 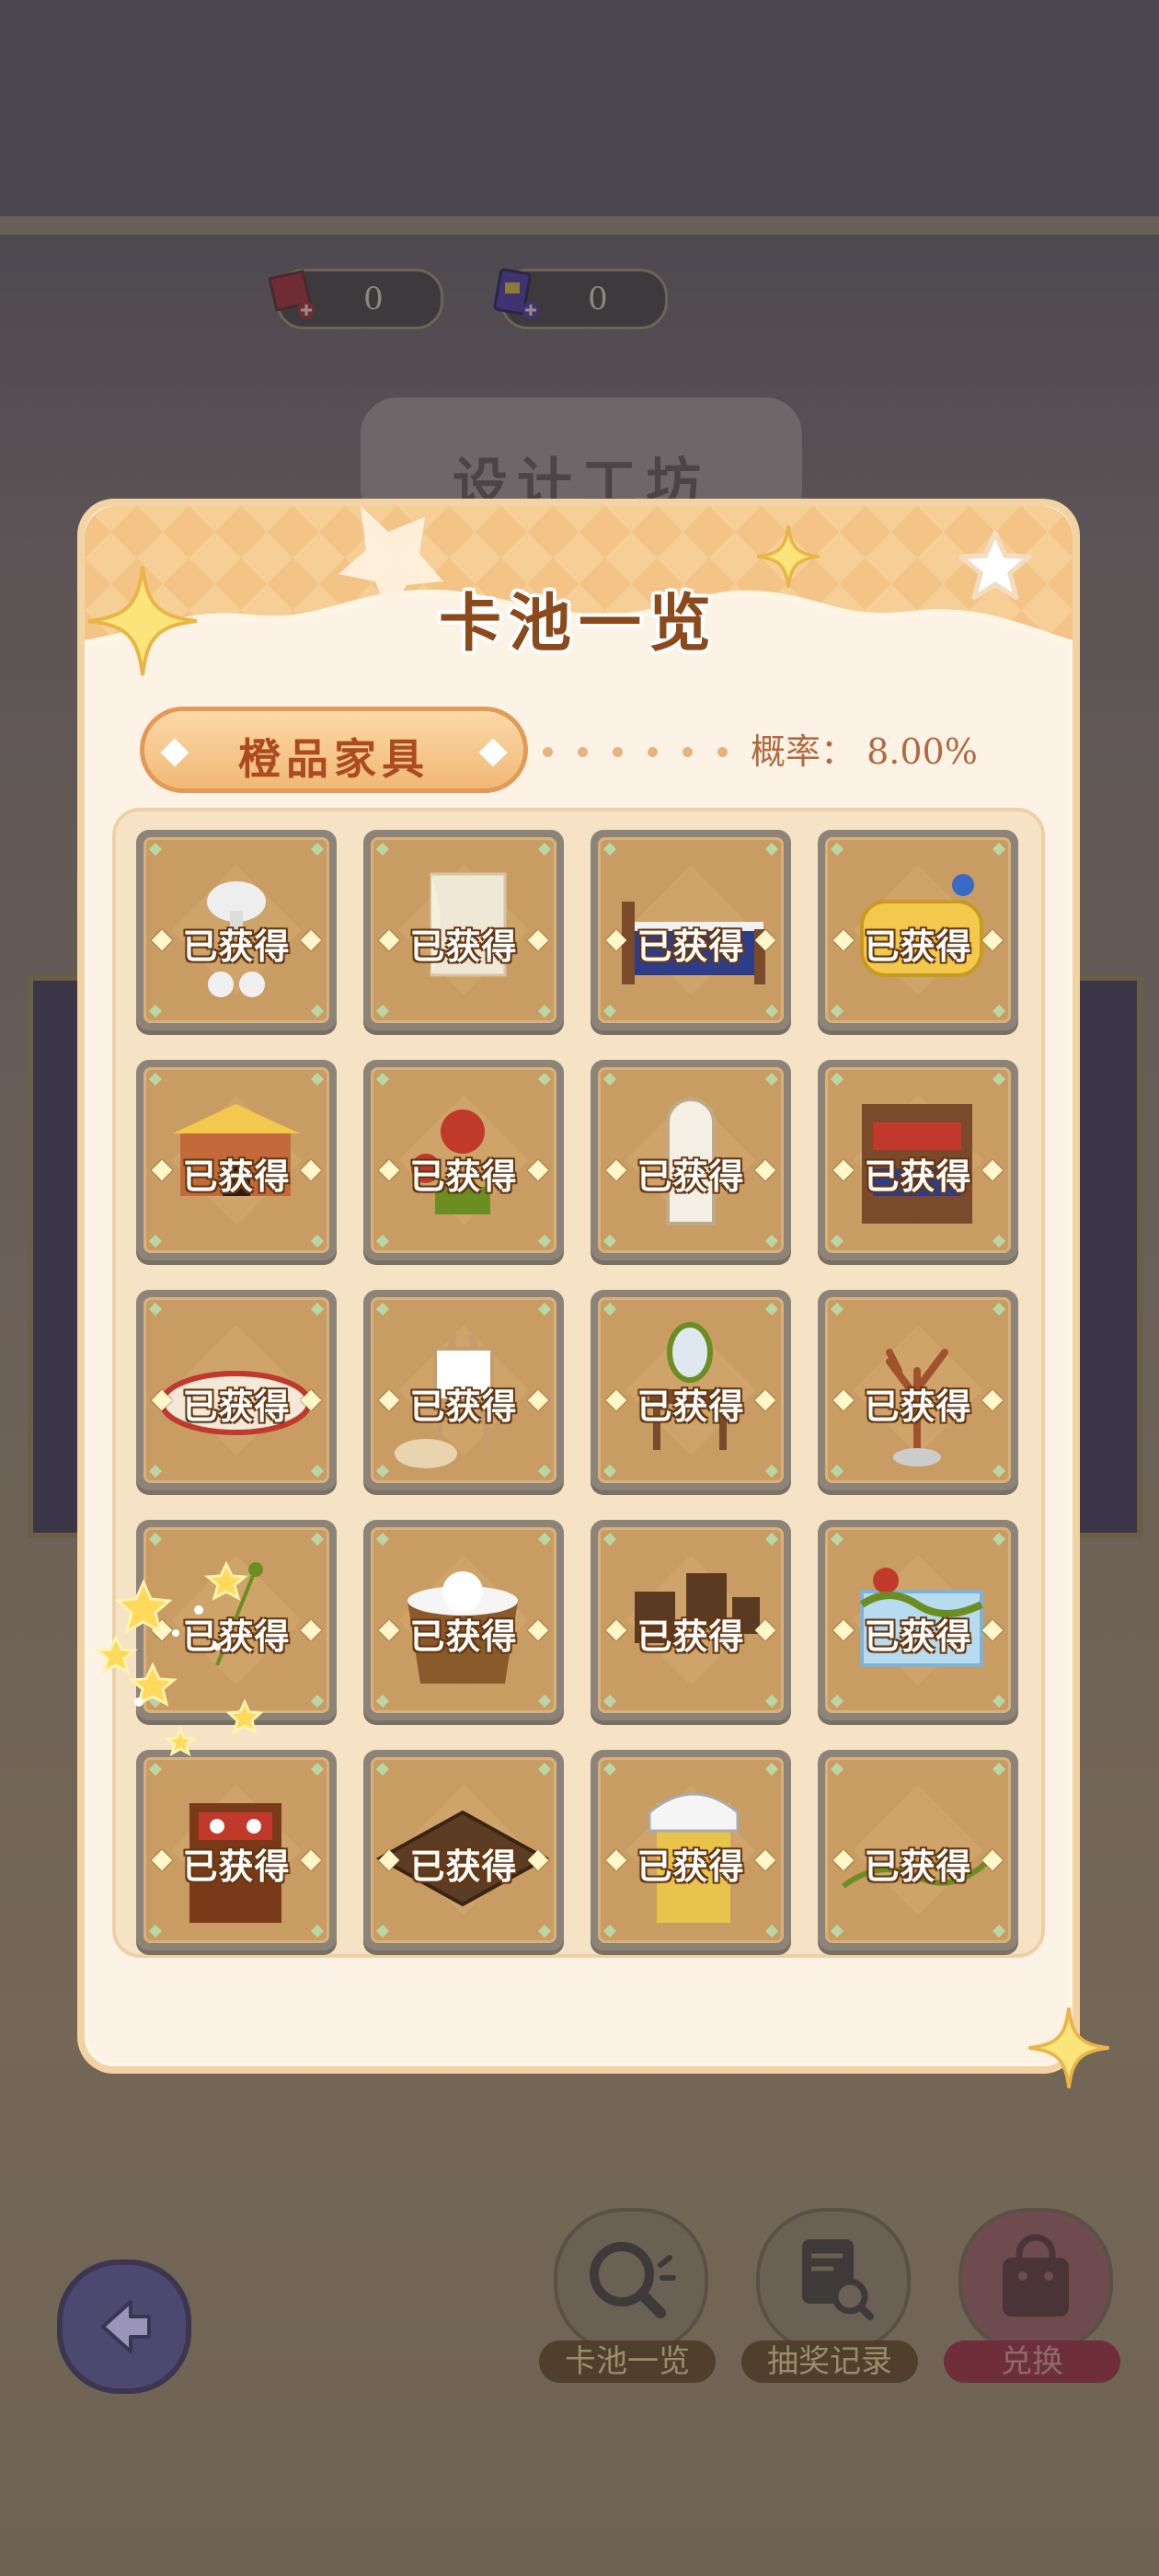 I want to click on puffy-star-icon, so click(x=995, y=565).